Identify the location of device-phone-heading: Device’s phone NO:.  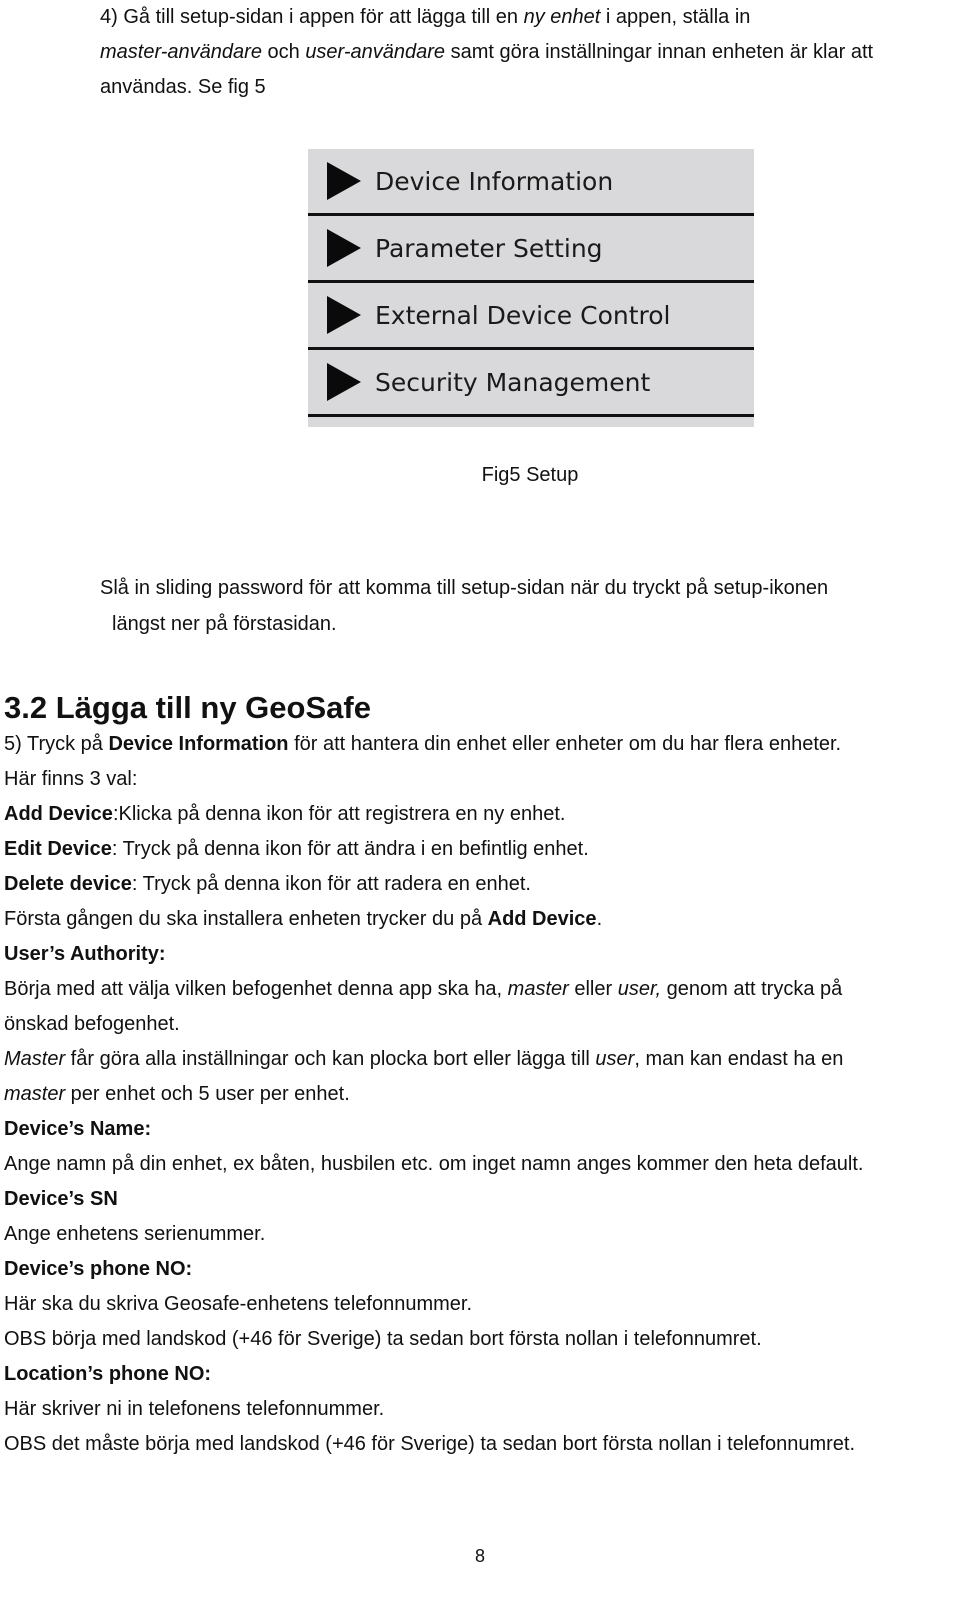
(98, 1269).